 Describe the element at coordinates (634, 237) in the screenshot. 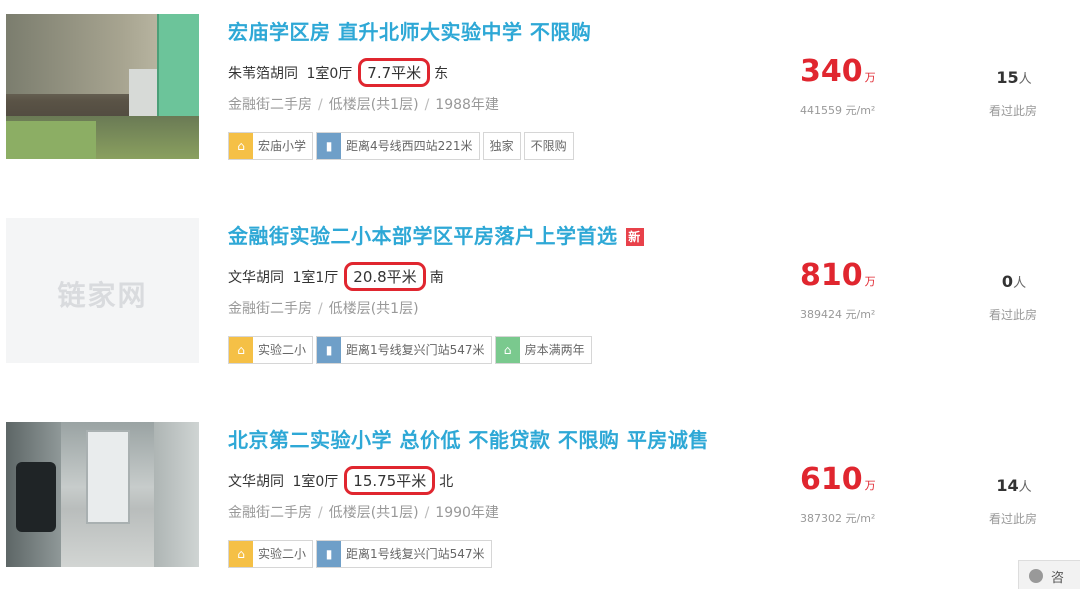

I see `new-badge: 新` at that location.